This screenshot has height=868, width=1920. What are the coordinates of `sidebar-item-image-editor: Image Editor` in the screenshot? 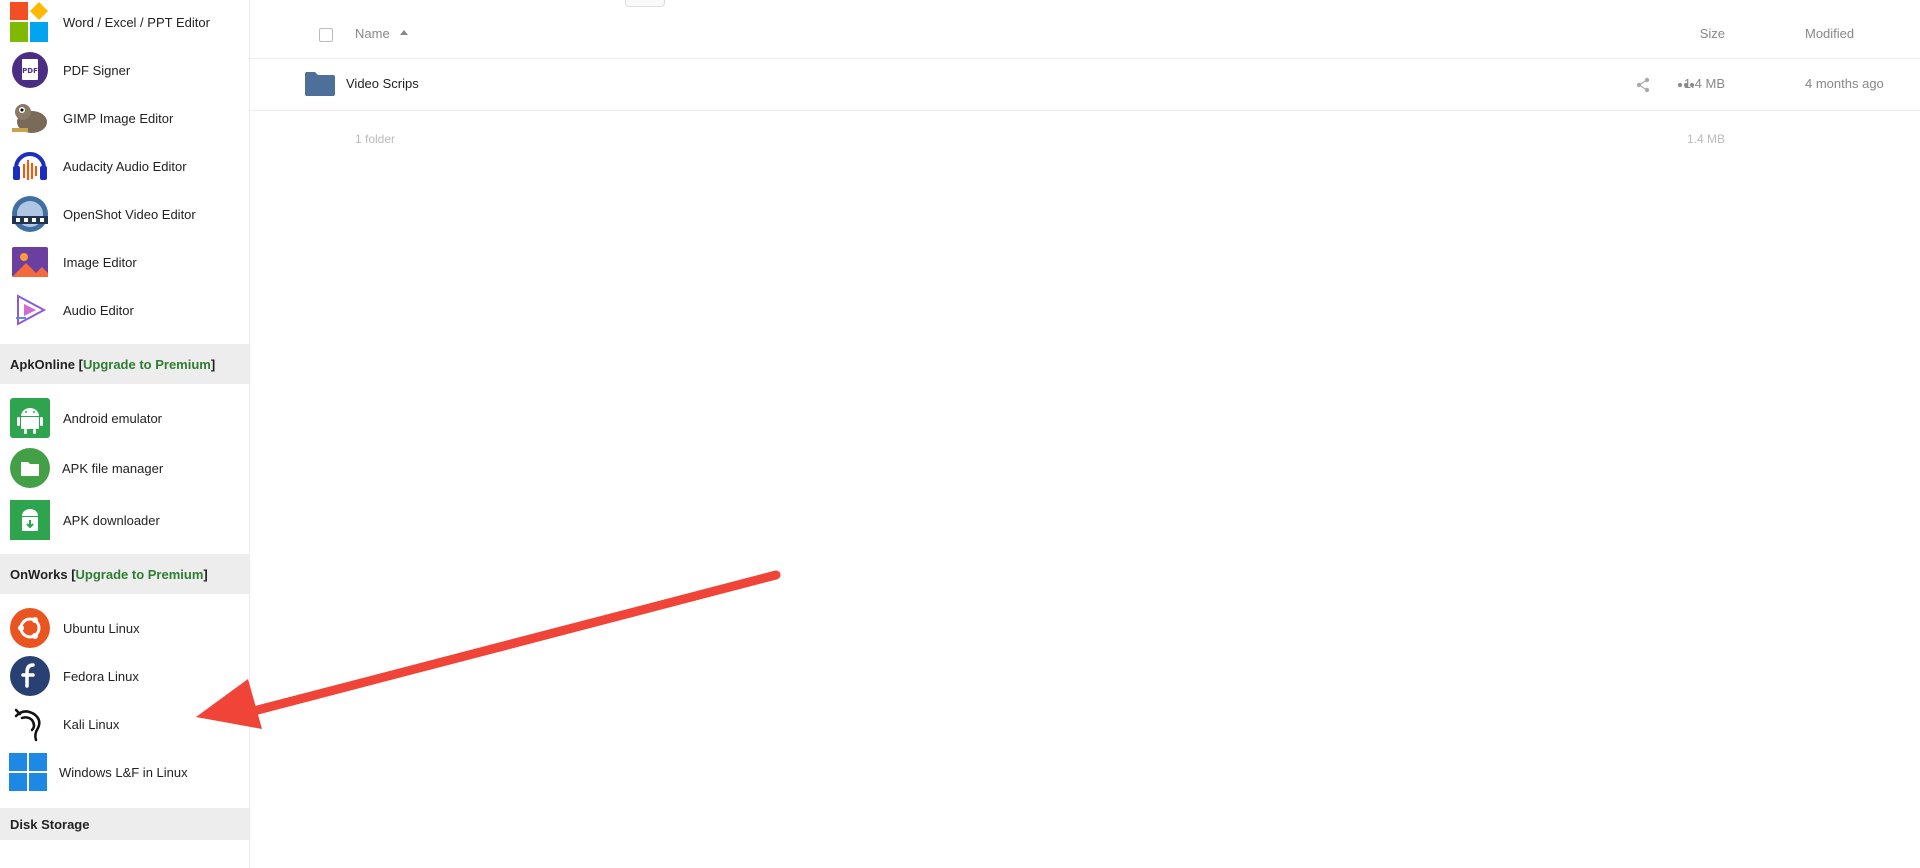 It's located at (124, 262).